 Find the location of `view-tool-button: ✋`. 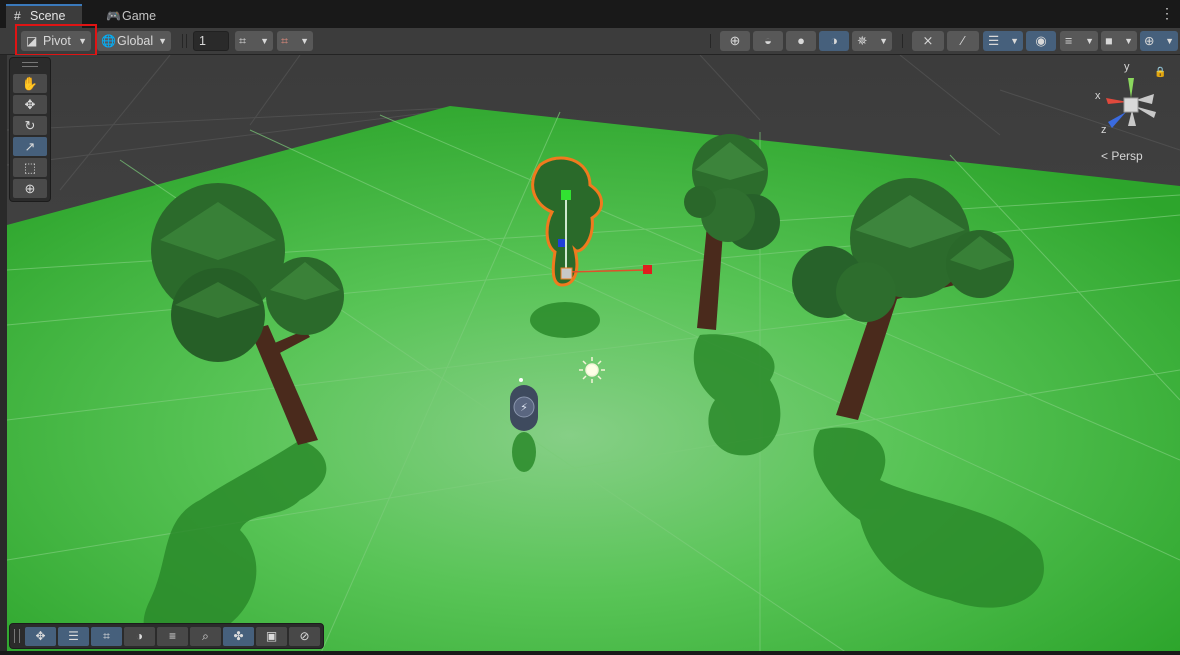

view-tool-button: ✋ is located at coordinates (30, 83).